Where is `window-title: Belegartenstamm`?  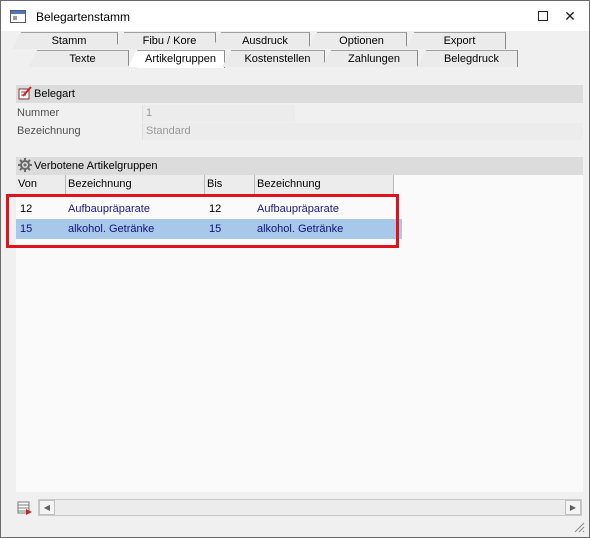
window-title: Belegartenstamm is located at coordinates (83, 17).